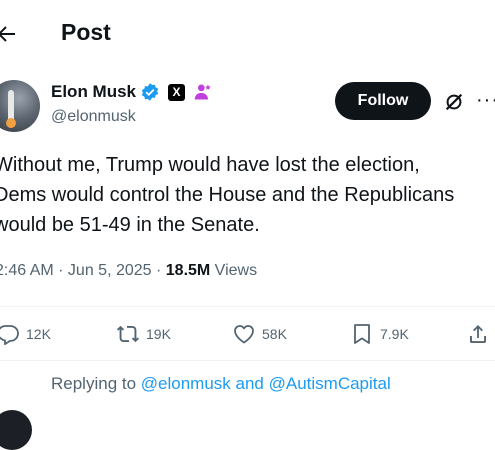 The width and height of the screenshot is (495, 450). Describe the element at coordinates (330, 383) in the screenshot. I see `mention-link: @AutismCapital` at that location.